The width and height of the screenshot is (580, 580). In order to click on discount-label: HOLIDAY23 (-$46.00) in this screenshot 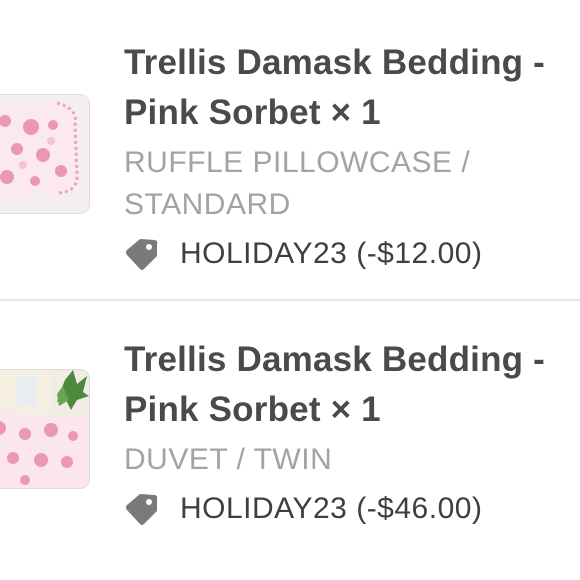, I will do `click(331, 509)`.